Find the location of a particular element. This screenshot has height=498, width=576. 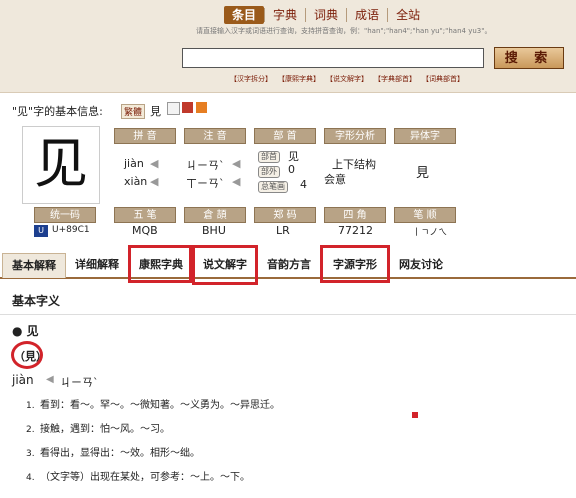

def-number: 3. is located at coordinates (30, 454).